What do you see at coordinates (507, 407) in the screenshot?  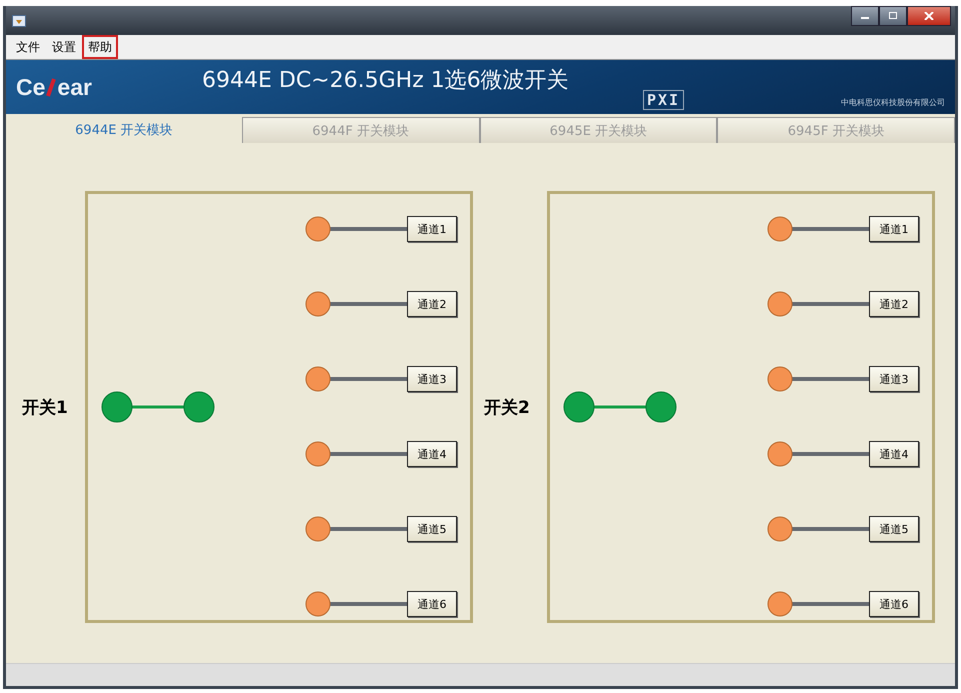 I see `switch-label: 开关2` at bounding box center [507, 407].